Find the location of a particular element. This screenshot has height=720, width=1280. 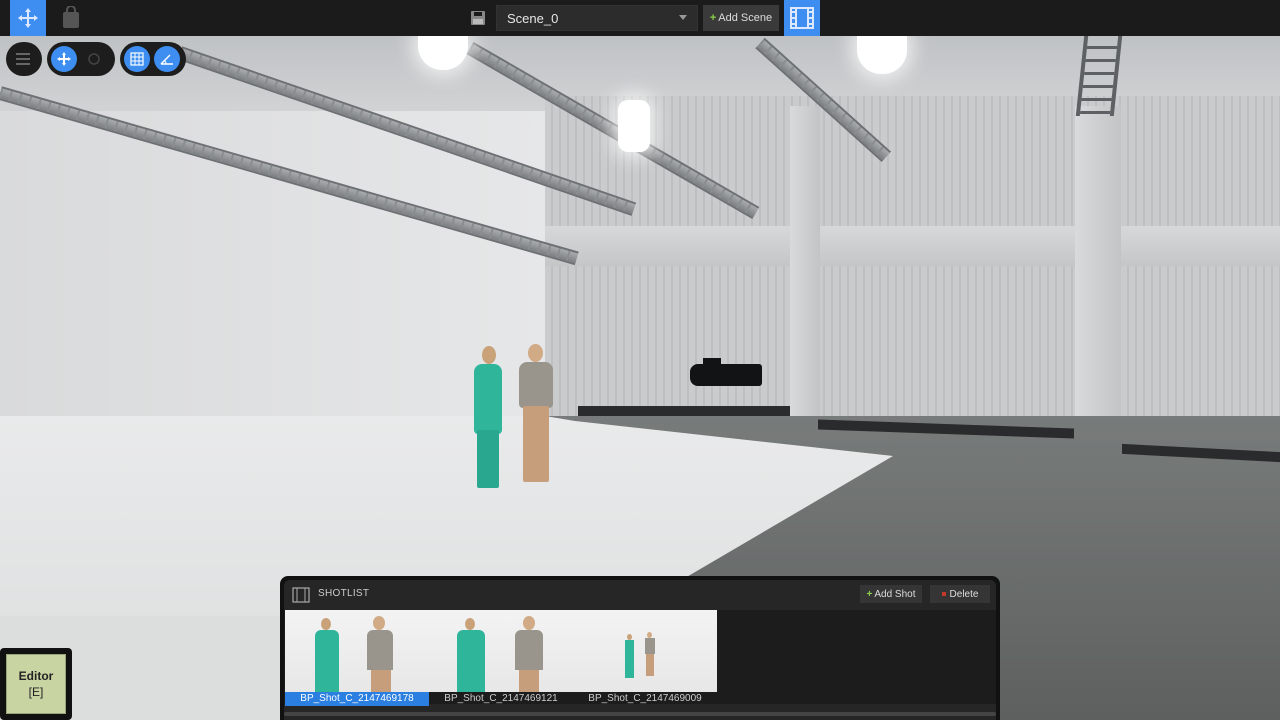

shot-item: BP_Shot_C_2147469121 is located at coordinates (501, 658).